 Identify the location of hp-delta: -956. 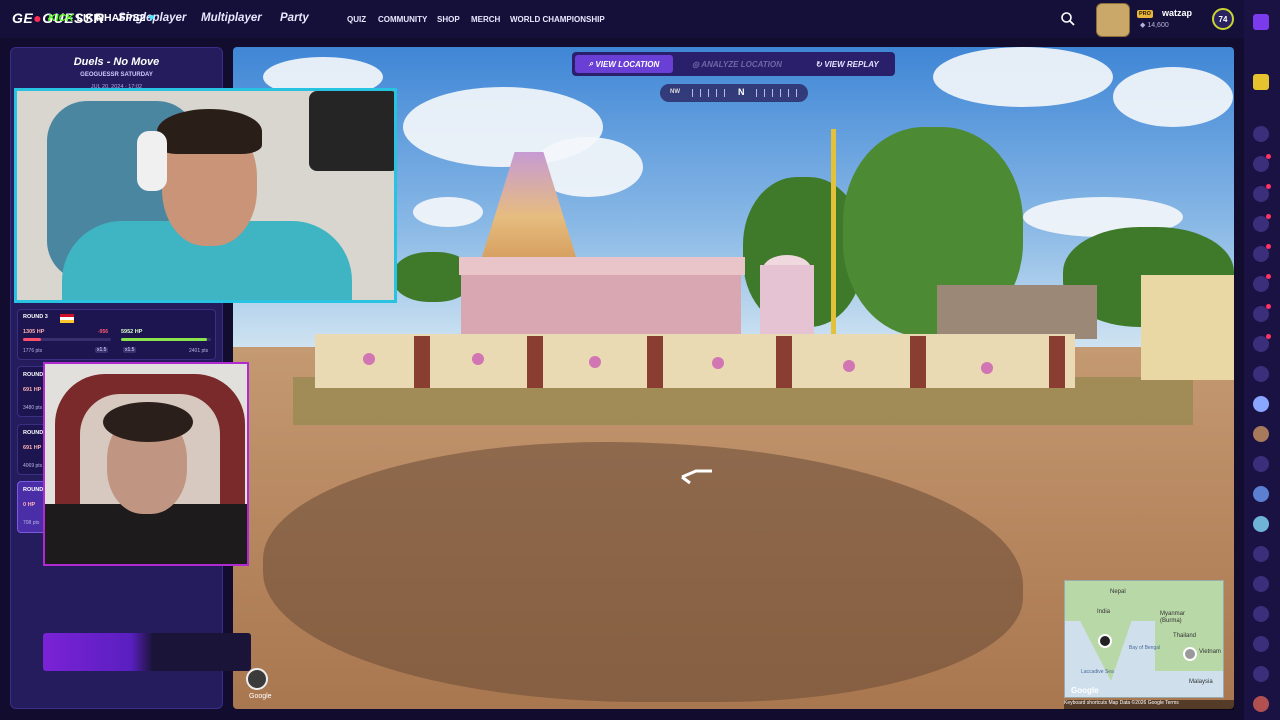
(103, 332).